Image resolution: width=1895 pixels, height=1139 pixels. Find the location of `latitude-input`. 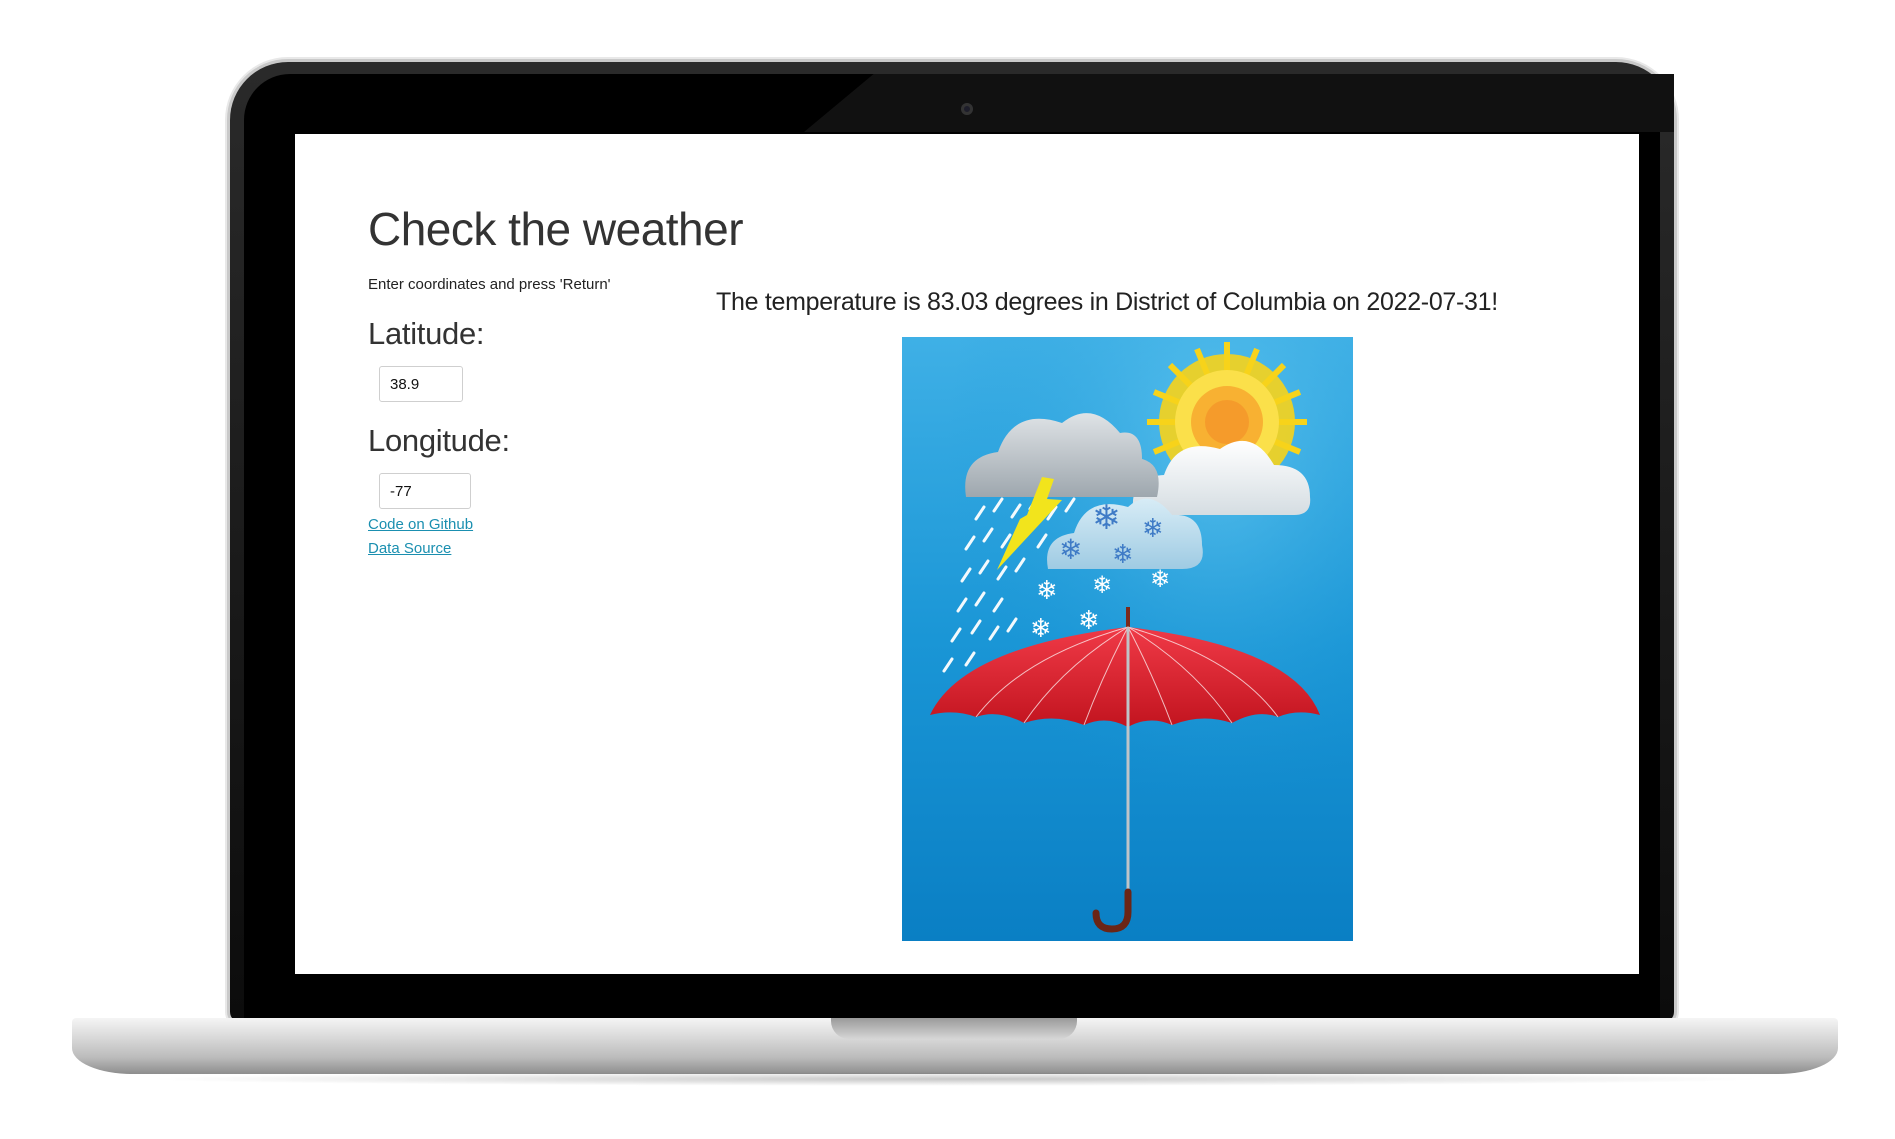

latitude-input is located at coordinates (421, 384).